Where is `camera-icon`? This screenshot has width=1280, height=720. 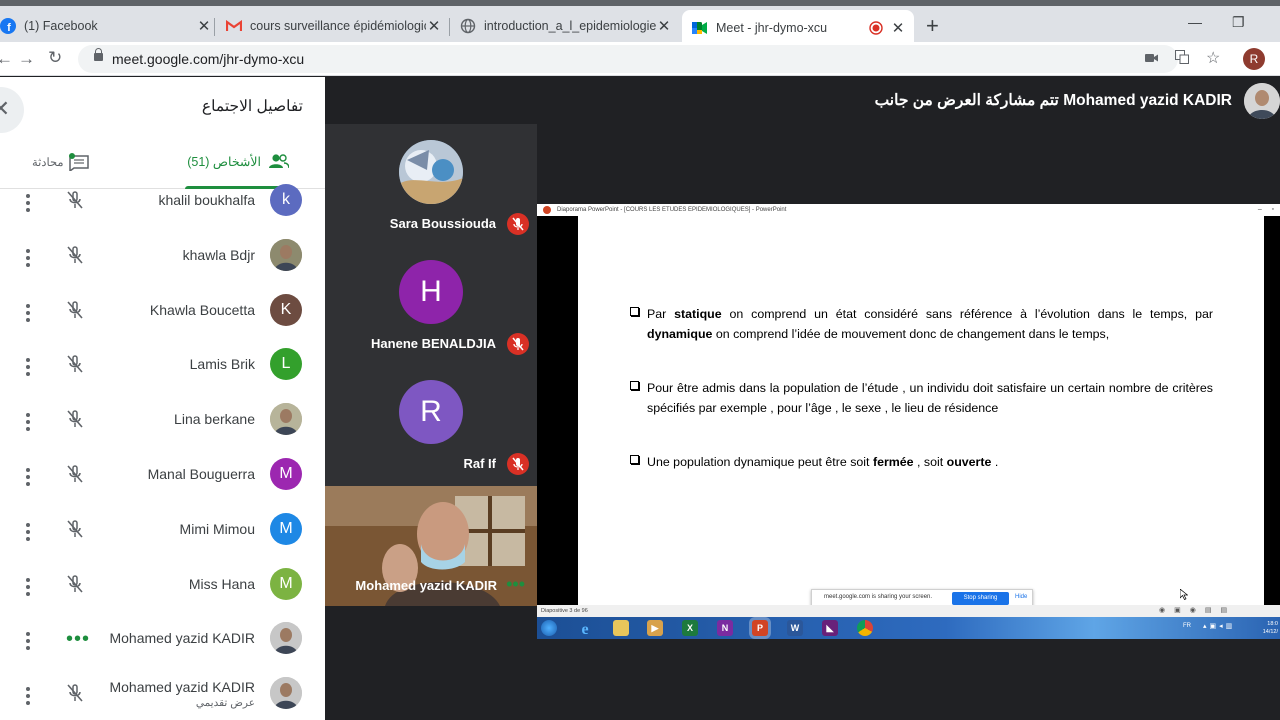
camera-icon is located at coordinates (1152, 58).